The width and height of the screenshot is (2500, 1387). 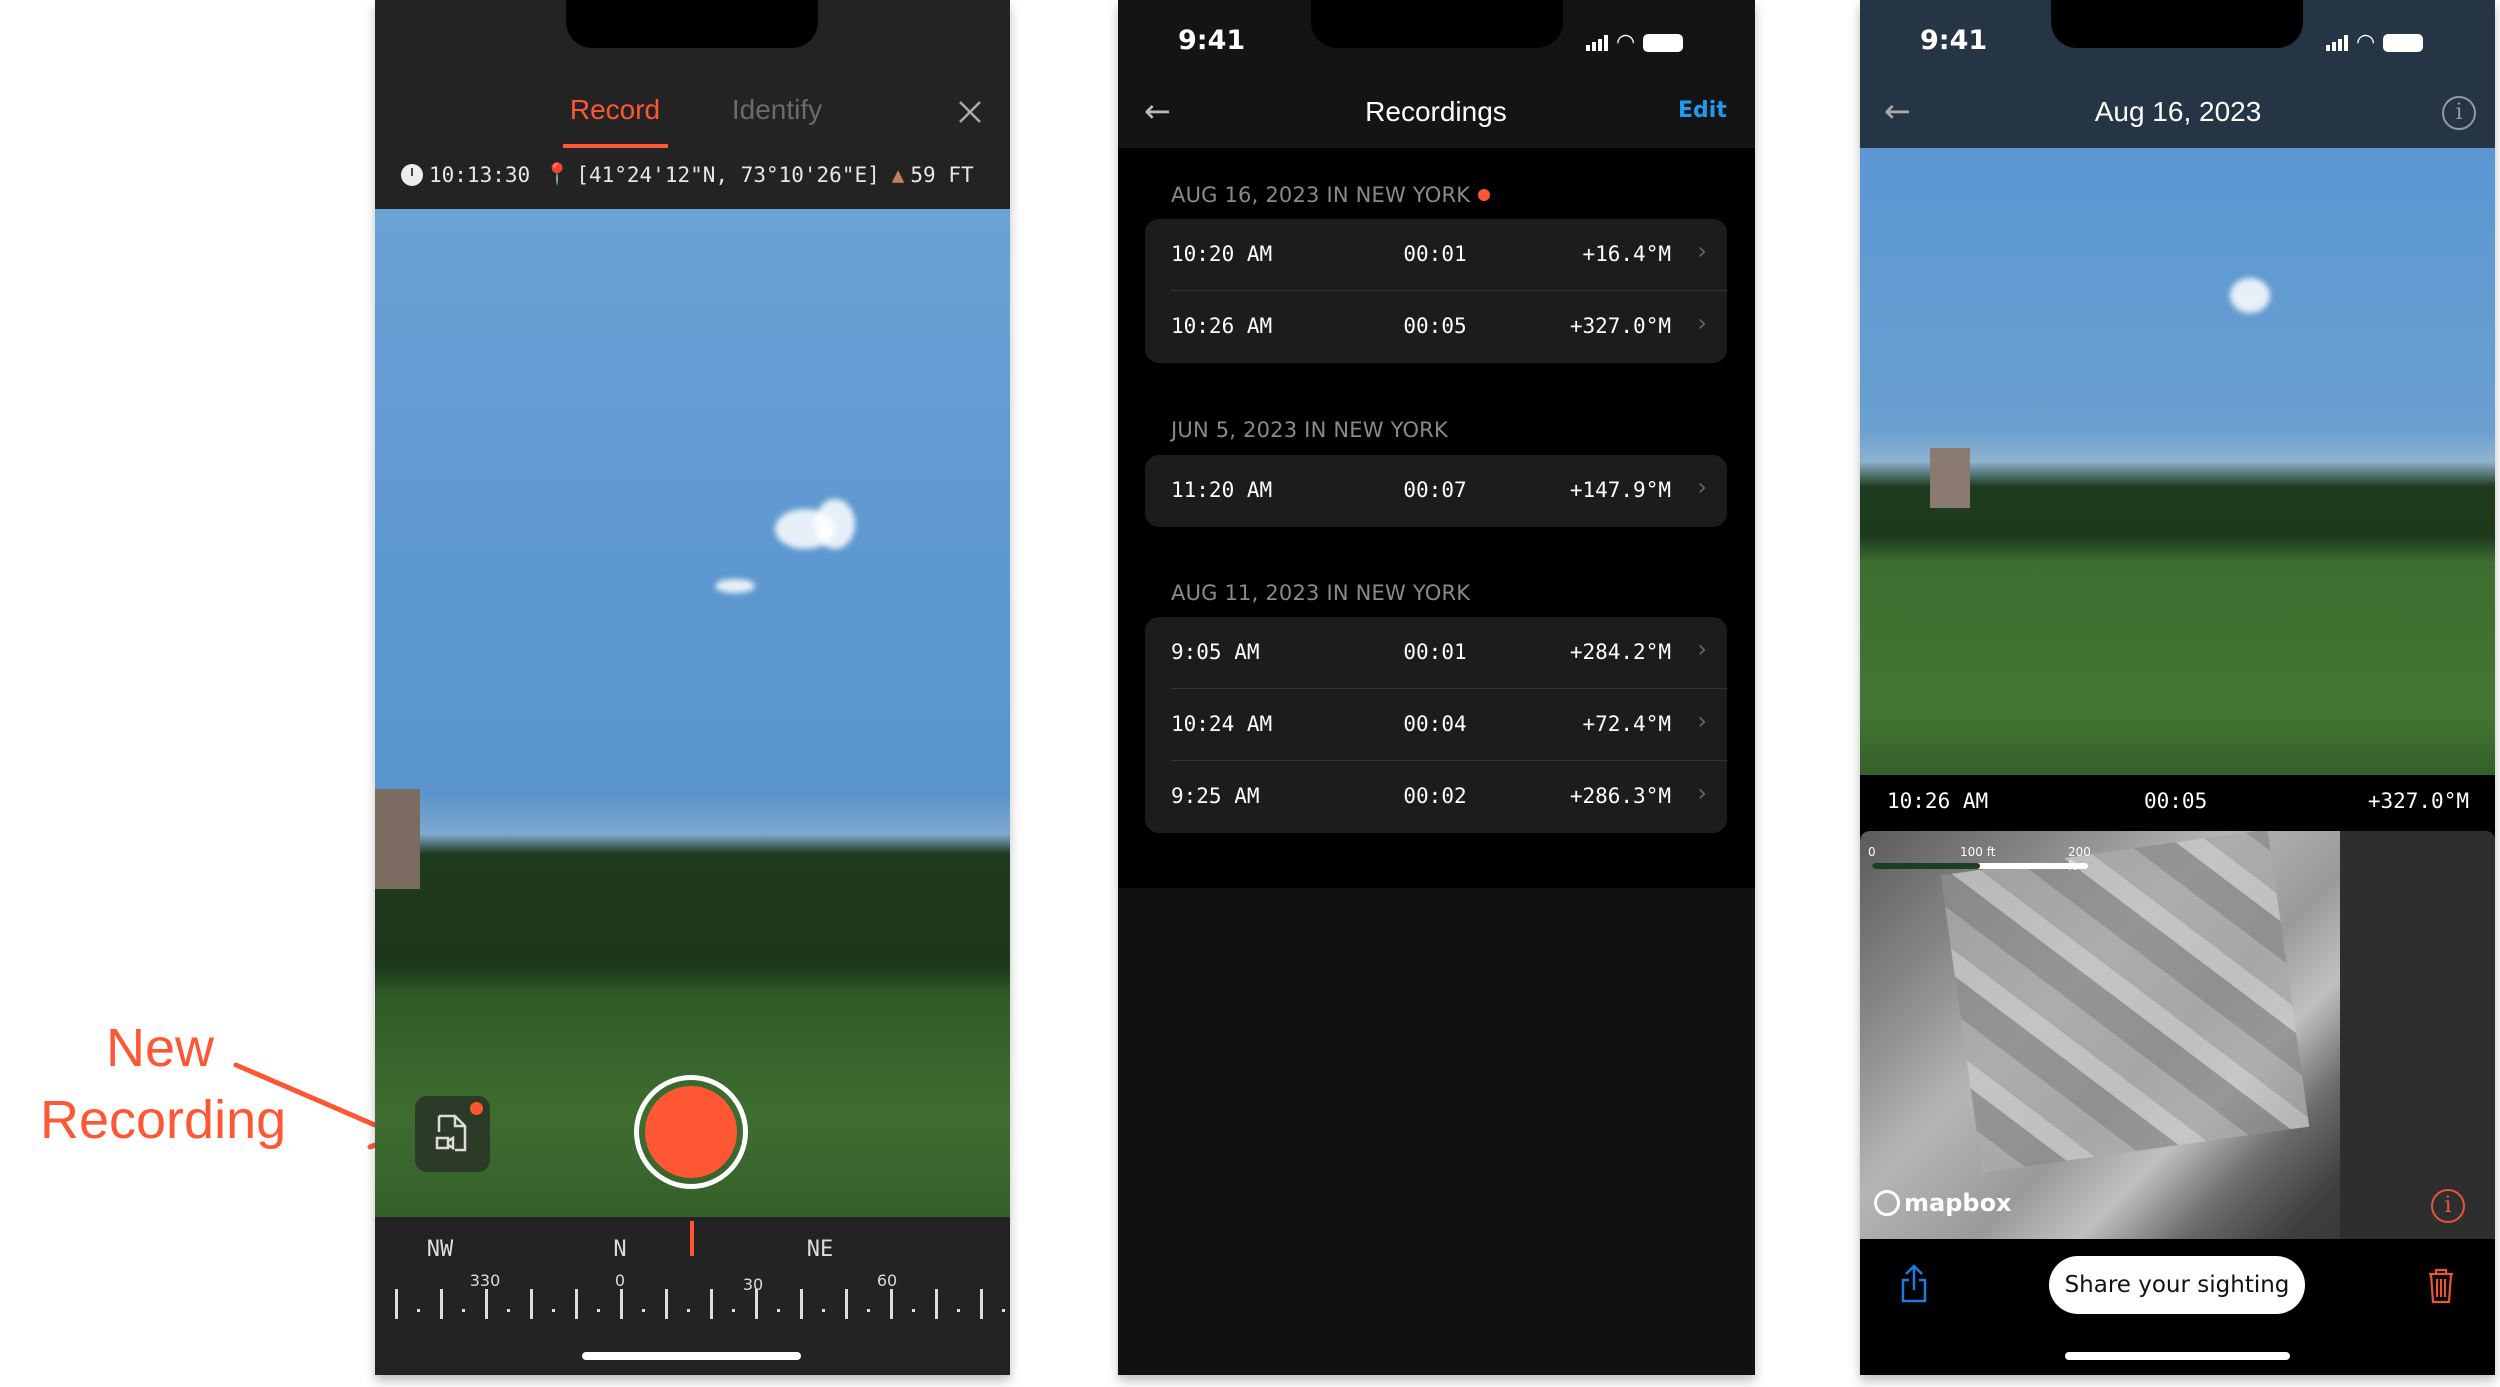 I want to click on recording-angle: +72.4°M, so click(x=1626, y=724).